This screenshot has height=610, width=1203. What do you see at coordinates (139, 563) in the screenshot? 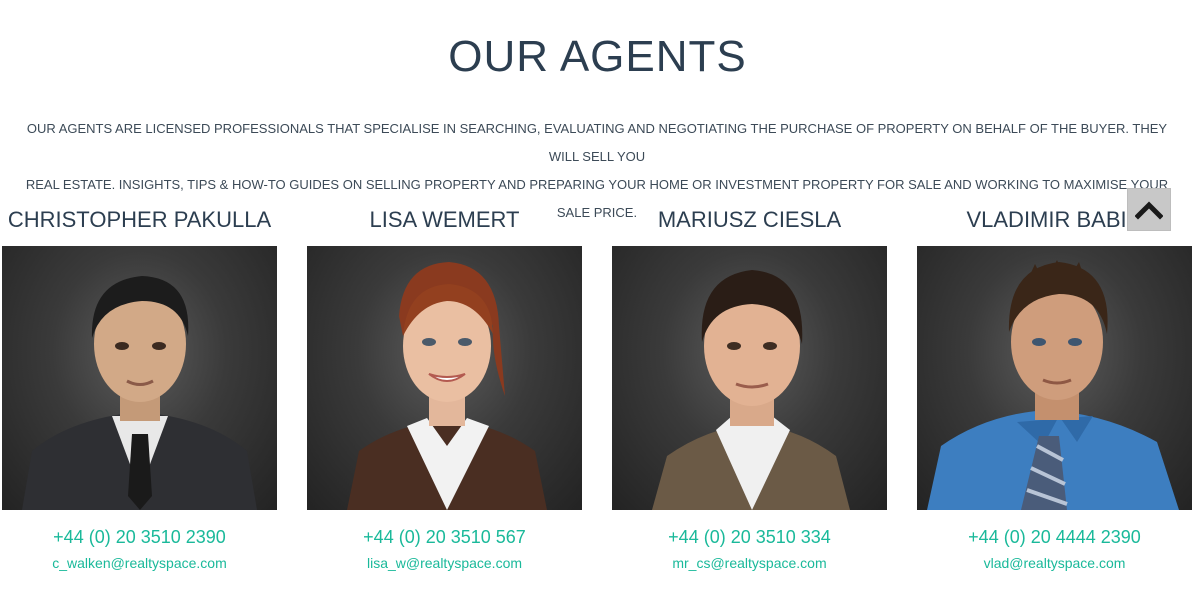
I see `agent-email: c_walken@realtyspace.com` at bounding box center [139, 563].